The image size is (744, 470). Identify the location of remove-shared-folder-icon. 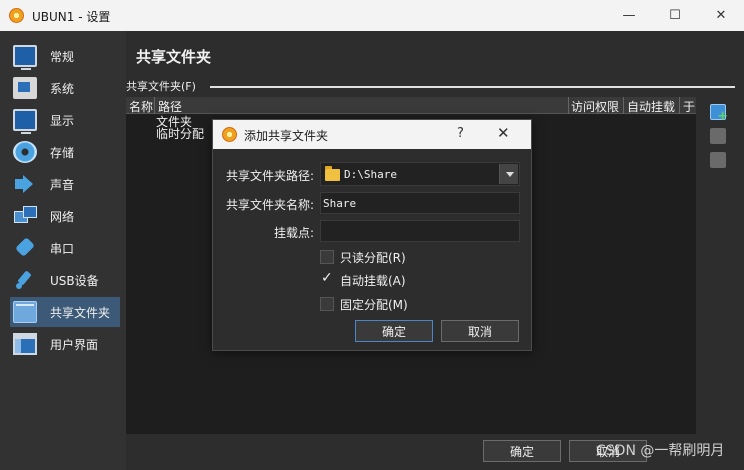
(718, 160).